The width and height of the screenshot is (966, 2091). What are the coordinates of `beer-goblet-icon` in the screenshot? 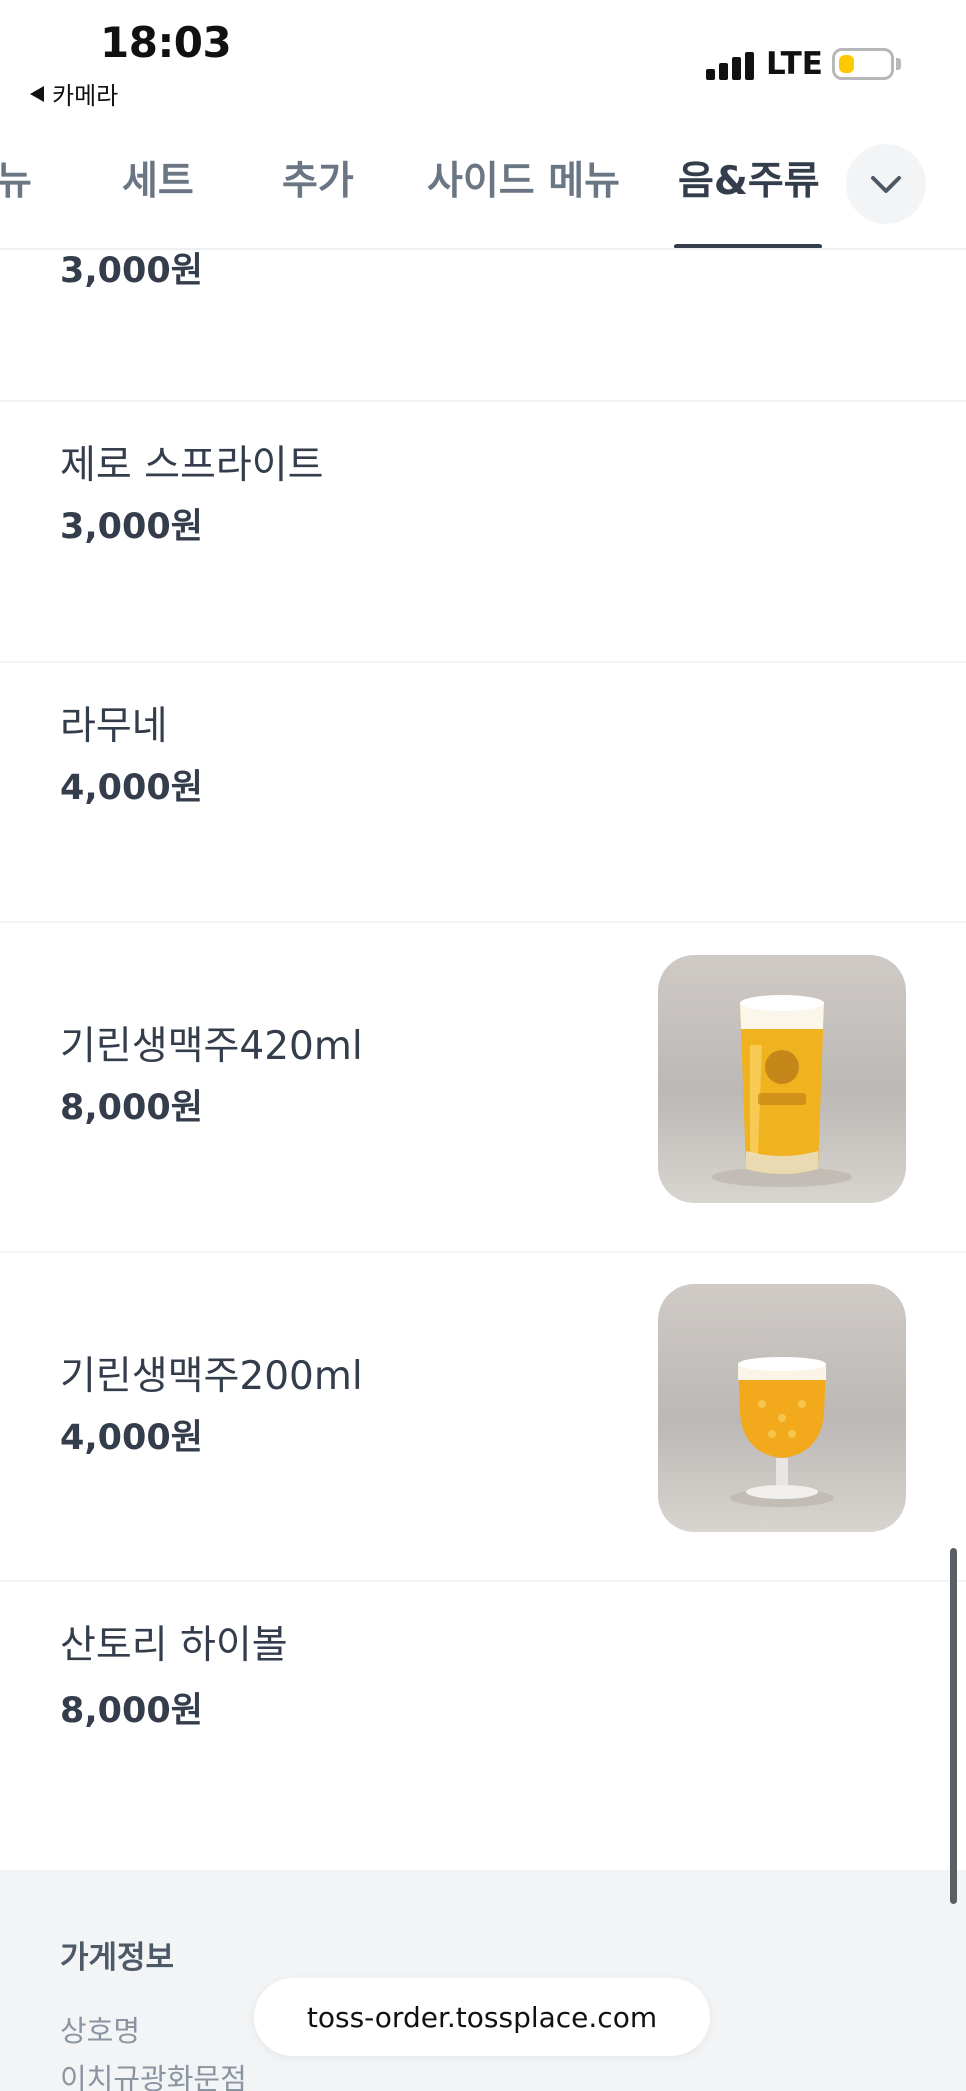 It's located at (782, 1432).